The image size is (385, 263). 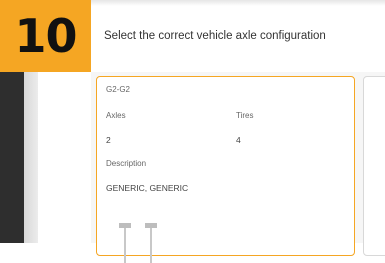 I want to click on tires-value: 4, so click(x=238, y=140).